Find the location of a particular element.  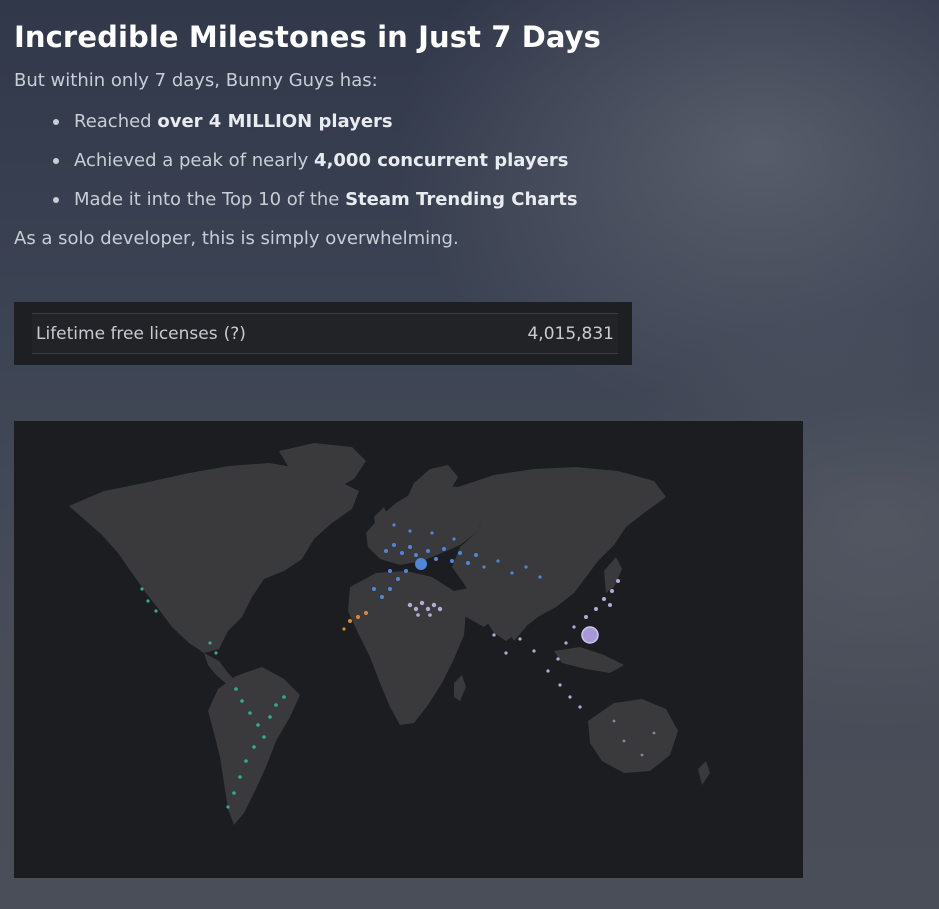

bullet-bold: 4,000 concurrent players is located at coordinates (441, 160).